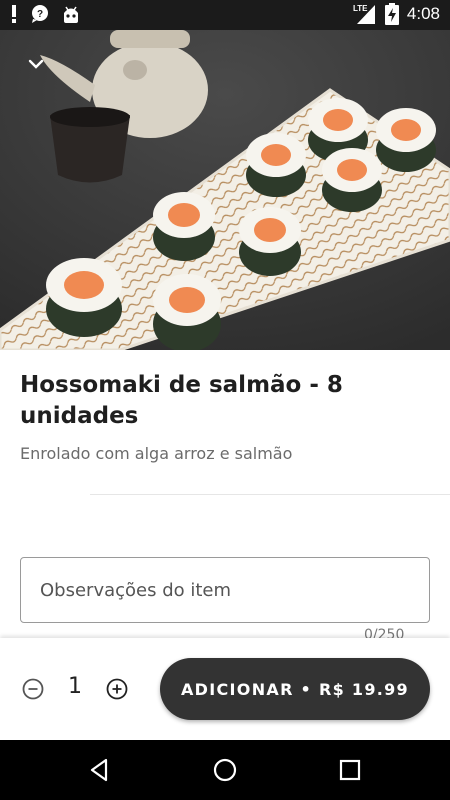 This screenshot has height=800, width=450. I want to click on alert-icon, so click(14, 14).